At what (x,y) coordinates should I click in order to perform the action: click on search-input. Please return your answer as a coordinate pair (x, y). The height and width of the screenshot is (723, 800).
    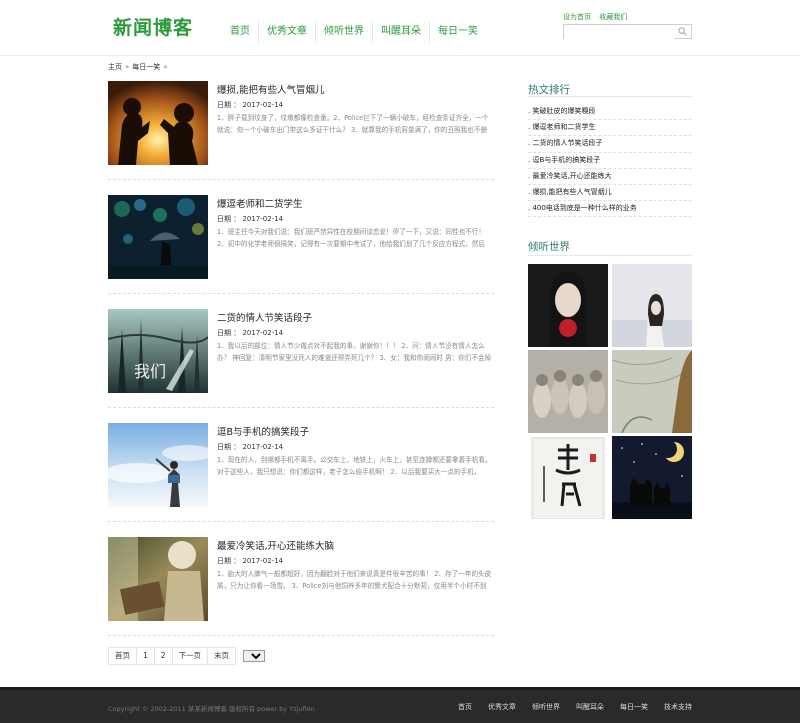
    Looking at the image, I should click on (619, 33).